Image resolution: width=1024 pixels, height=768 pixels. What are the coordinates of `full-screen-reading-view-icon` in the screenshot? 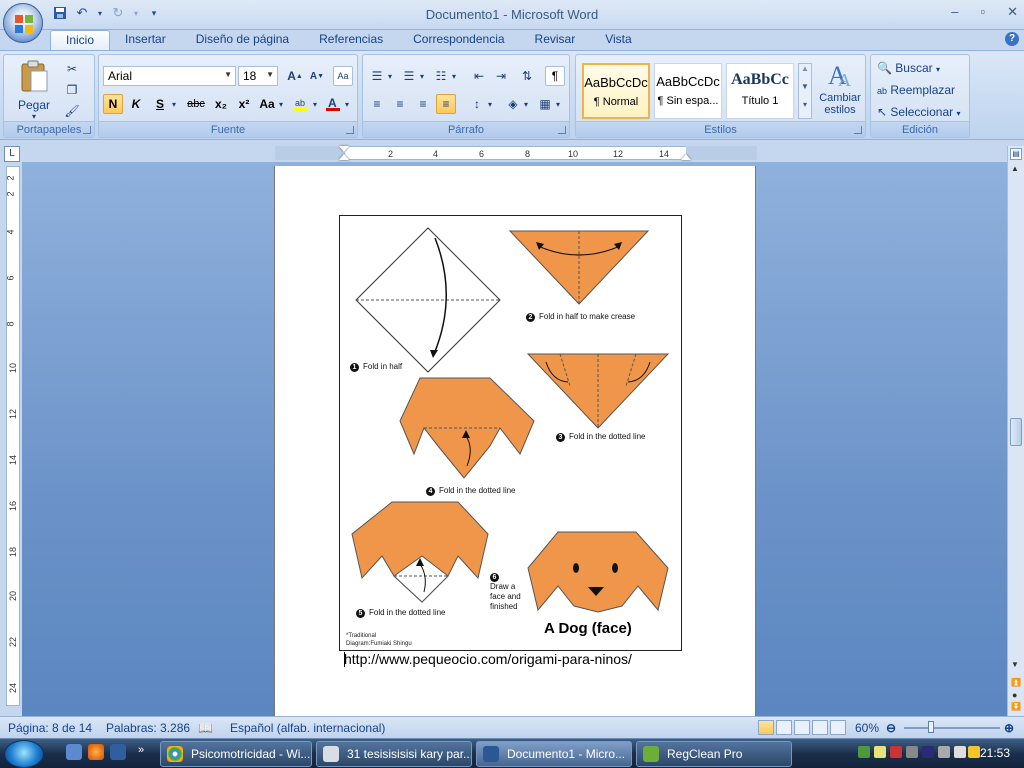 It's located at (784, 727).